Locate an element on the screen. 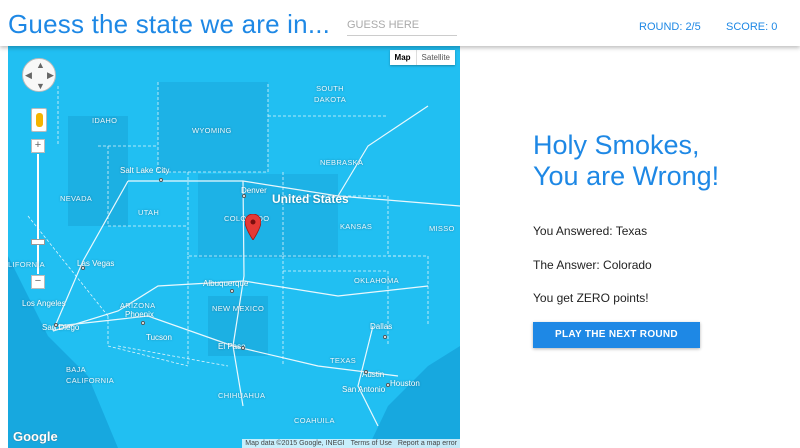 The width and height of the screenshot is (800, 448). guess-input is located at coordinates (402, 25).